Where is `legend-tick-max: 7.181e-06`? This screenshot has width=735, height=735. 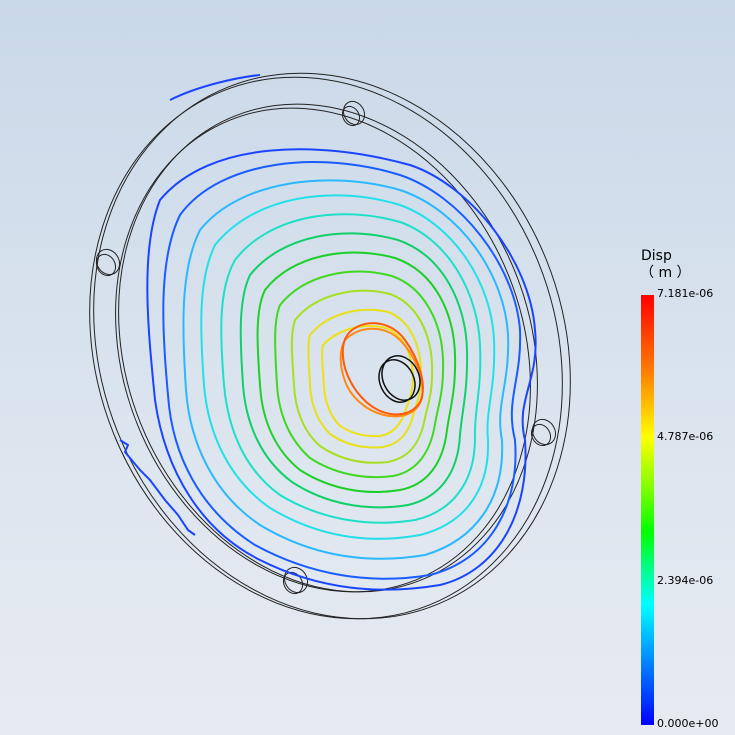
legend-tick-max: 7.181e-06 is located at coordinates (685, 293).